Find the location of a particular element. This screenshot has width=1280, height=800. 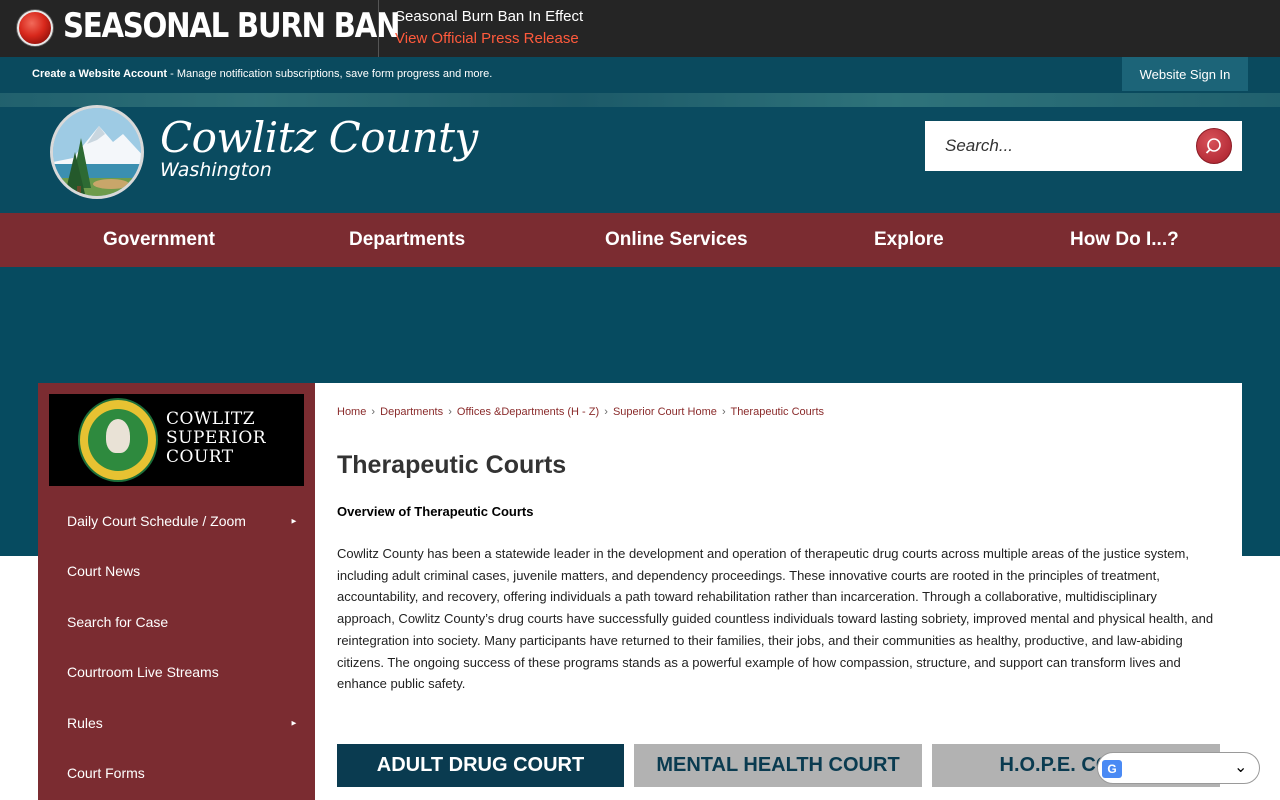

court-logo-line: COWLITZ is located at coordinates (211, 419).